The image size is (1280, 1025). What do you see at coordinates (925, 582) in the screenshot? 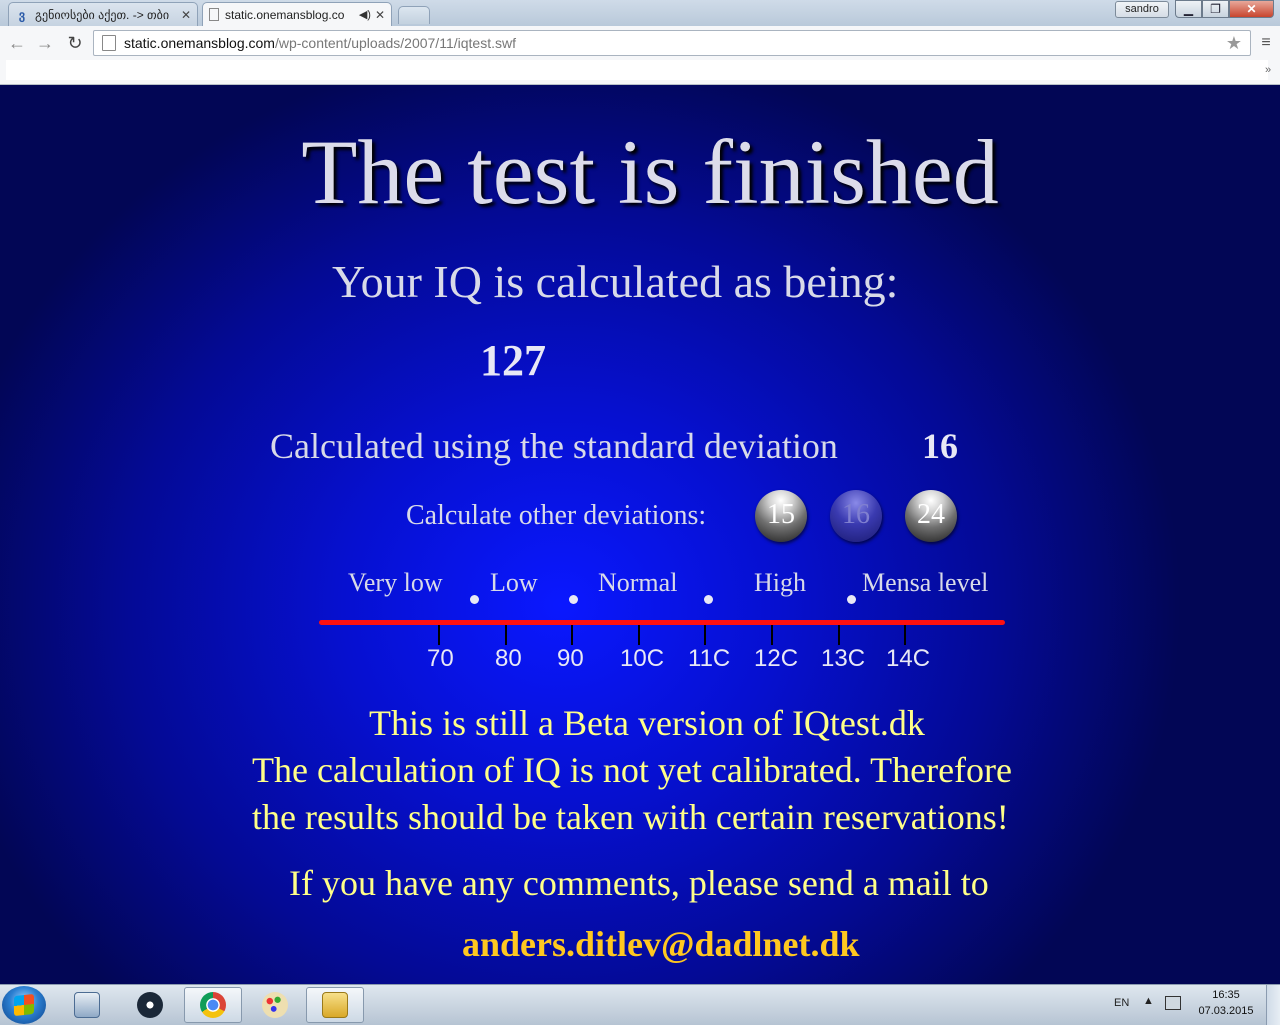
I see `range-label-mensa: Mensa level` at bounding box center [925, 582].